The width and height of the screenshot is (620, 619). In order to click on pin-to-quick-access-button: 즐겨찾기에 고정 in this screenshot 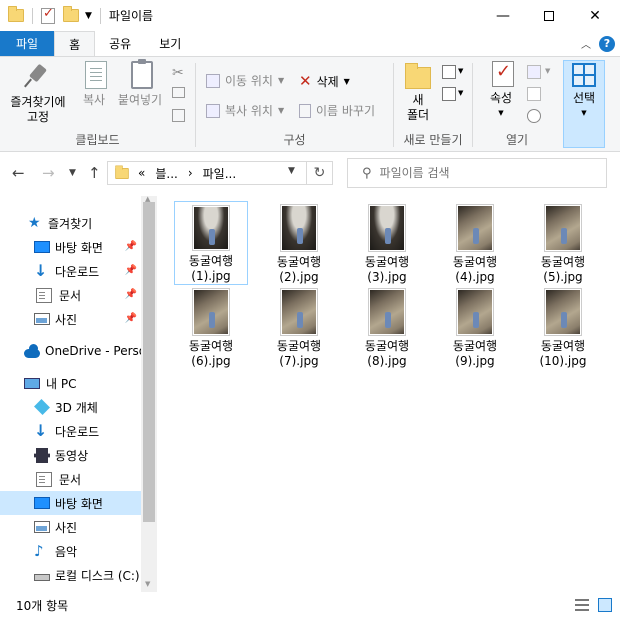, I will do `click(38, 93)`.